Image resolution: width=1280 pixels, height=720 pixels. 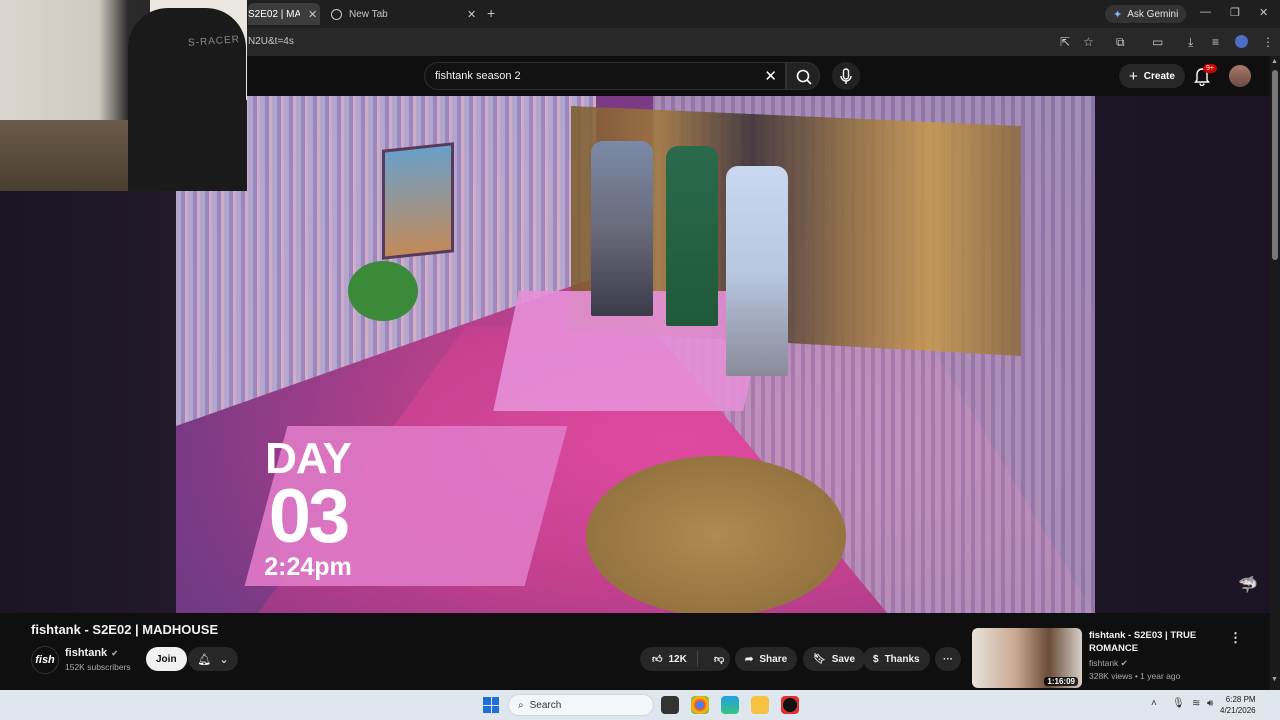 What do you see at coordinates (125, 629) in the screenshot?
I see `video-title: fishtank - S2E02 | MADHOUSE` at bounding box center [125, 629].